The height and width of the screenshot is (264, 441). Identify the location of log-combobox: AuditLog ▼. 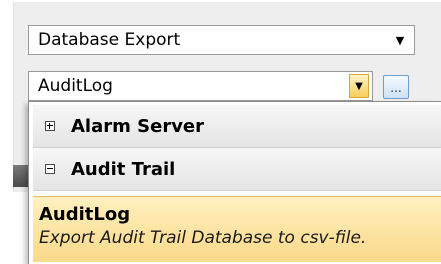
(200, 86).